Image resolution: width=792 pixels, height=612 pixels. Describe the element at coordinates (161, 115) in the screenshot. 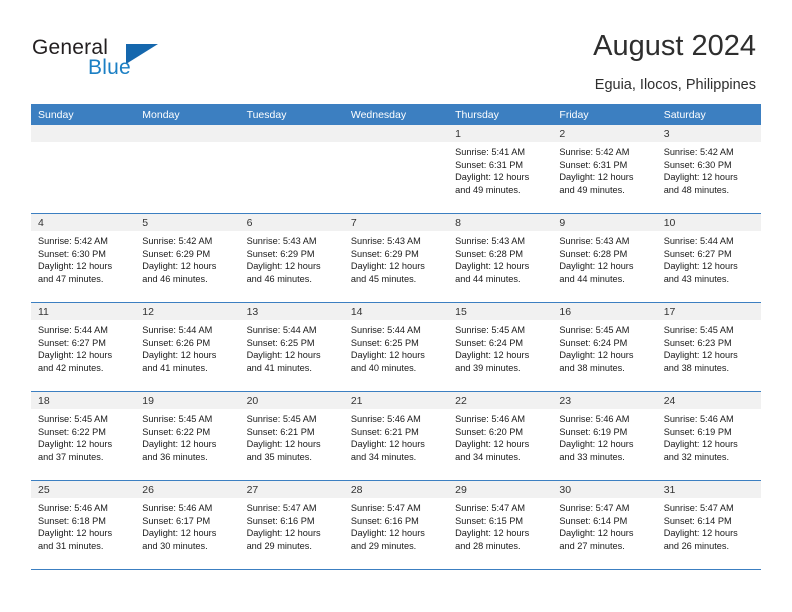

I see `weekday-header-monday: Monday` at that location.